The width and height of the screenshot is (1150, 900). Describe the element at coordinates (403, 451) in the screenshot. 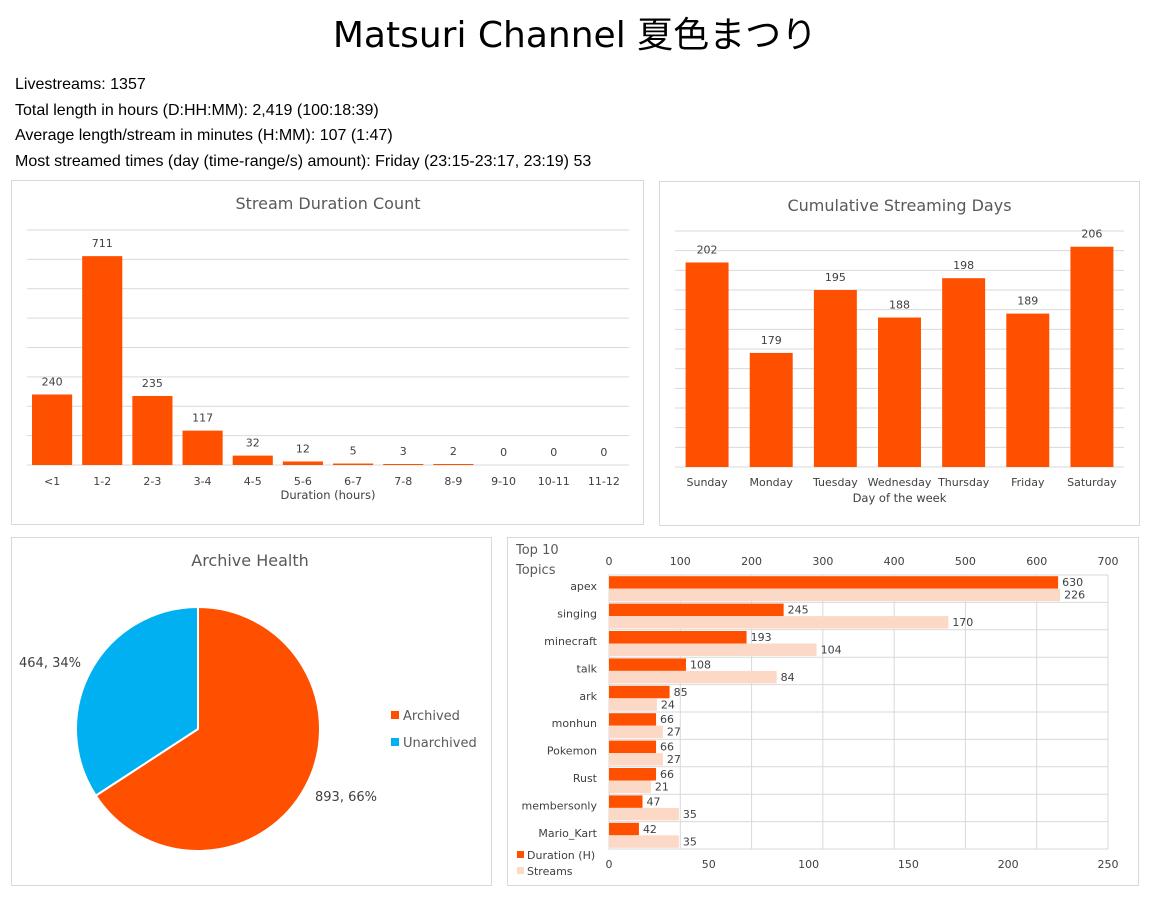

I see `data-label: 3` at that location.